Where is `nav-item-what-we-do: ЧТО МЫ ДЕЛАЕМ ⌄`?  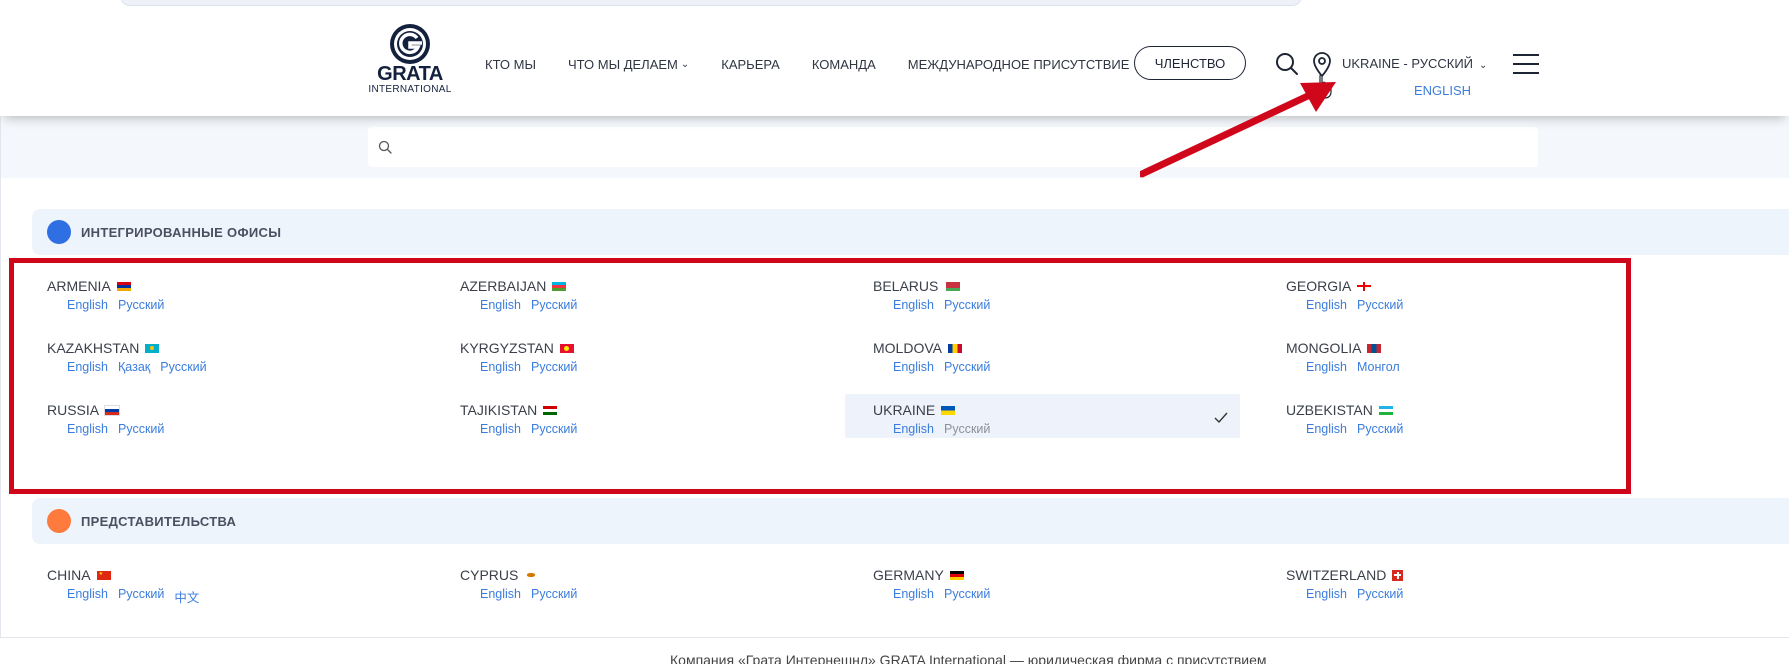
nav-item-what-we-do: ЧТО МЫ ДЕЛАЕМ ⌄ is located at coordinates (628, 64).